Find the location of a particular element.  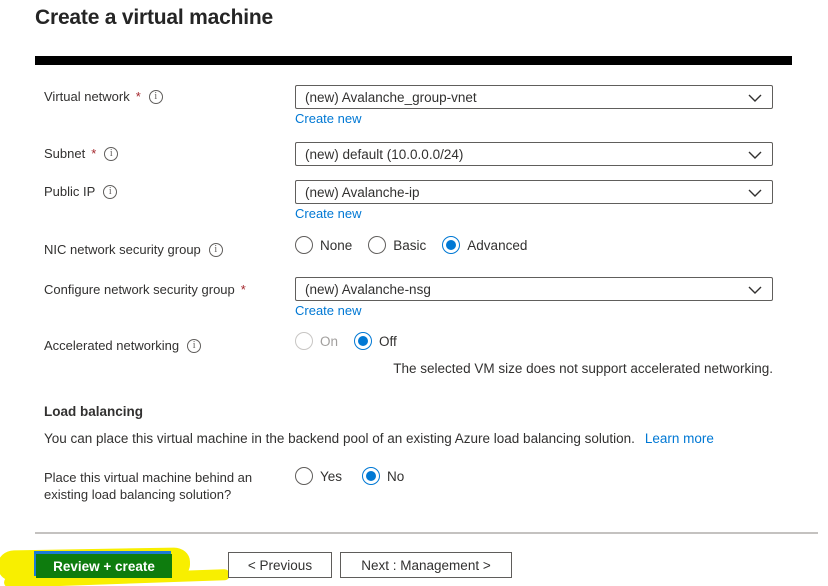

subnet-label: Subnet * i is located at coordinates (81, 153).